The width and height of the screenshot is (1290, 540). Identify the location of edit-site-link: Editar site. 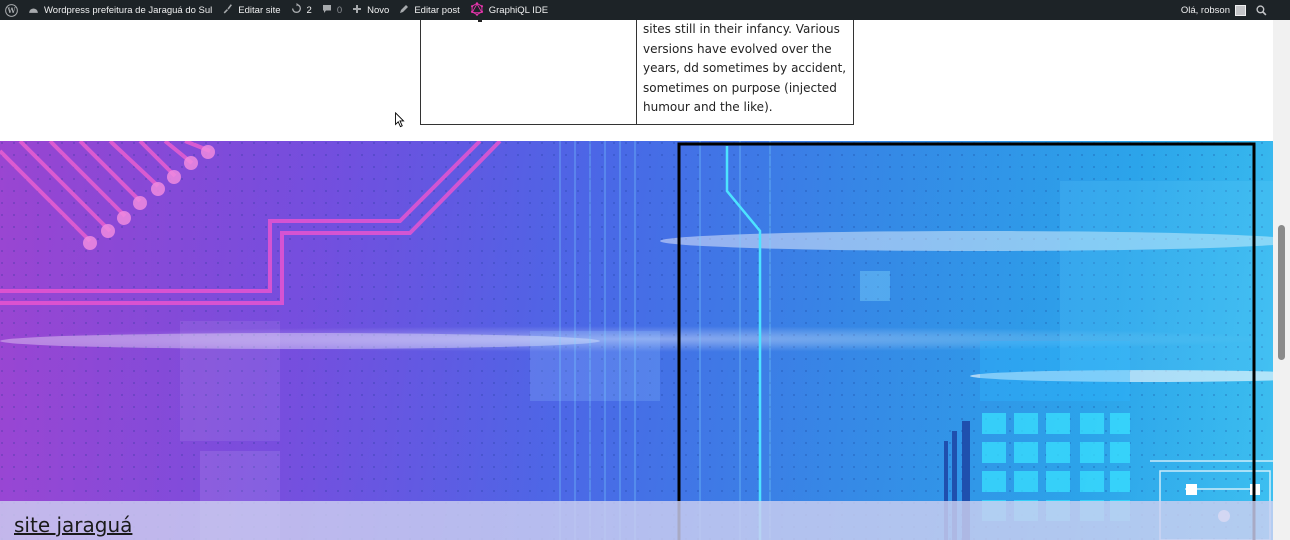
(251, 10).